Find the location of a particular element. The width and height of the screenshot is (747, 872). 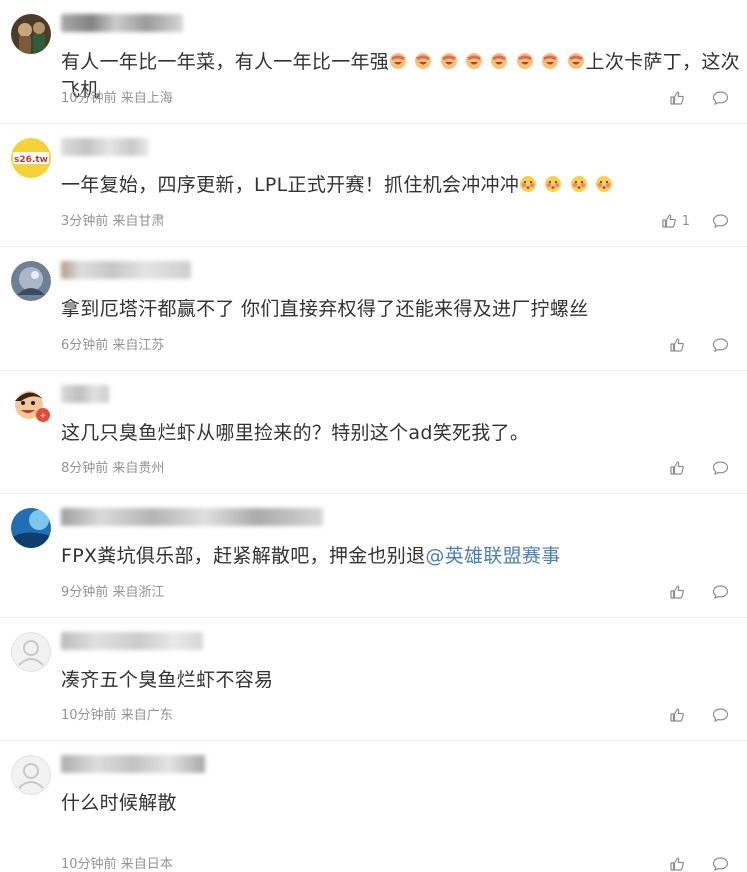

comment-meta: 10分钟前 来自上海 is located at coordinates (117, 96).